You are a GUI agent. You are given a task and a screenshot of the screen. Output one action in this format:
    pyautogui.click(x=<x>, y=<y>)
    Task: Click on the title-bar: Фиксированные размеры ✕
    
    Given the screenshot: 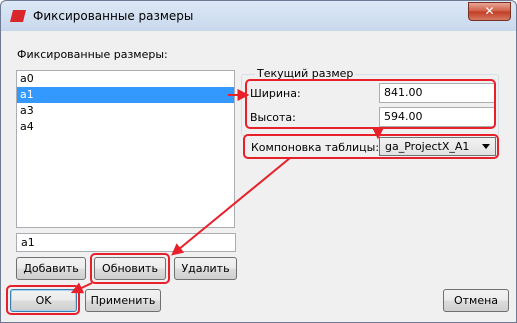 What is the action you would take?
    pyautogui.click(x=258, y=16)
    